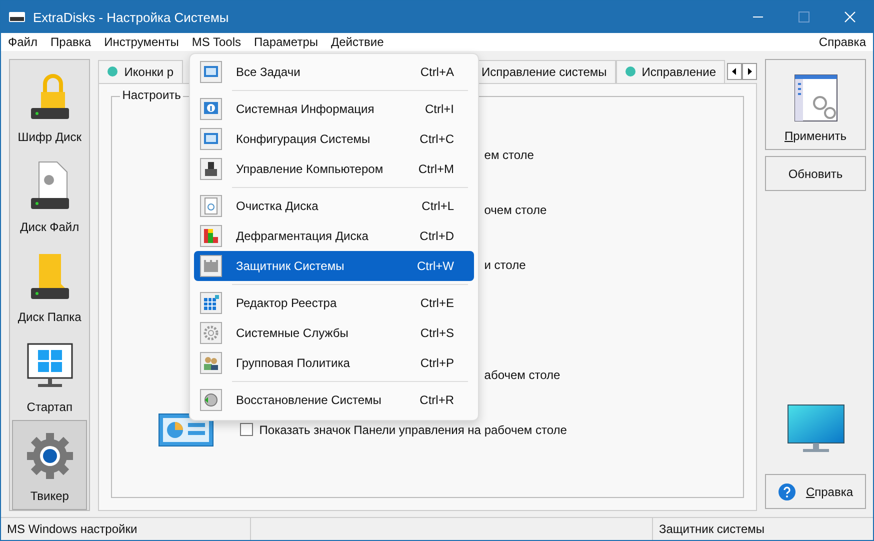 Image resolution: width=874 pixels, height=541 pixels. What do you see at coordinates (334, 236) in the screenshot?
I see `menu-item: Дефрагментация Диска Ctrl+D` at bounding box center [334, 236].